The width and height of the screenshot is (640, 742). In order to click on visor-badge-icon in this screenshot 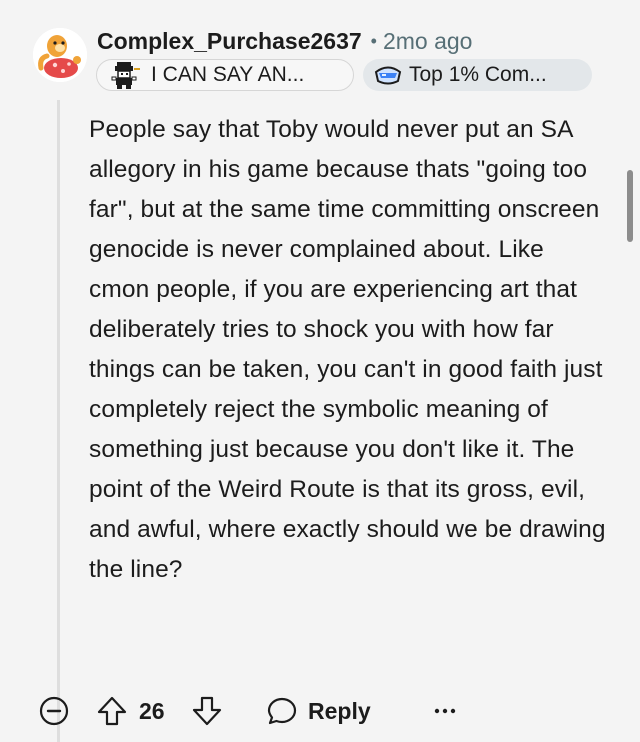, I will do `click(388, 75)`.